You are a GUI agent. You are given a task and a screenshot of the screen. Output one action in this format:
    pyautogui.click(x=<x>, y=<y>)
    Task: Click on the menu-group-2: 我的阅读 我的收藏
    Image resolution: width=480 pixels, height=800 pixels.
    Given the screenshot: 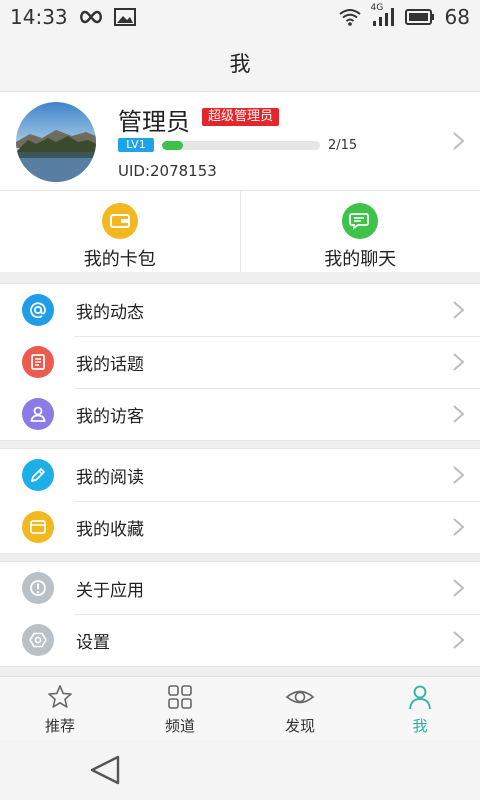 What is the action you would take?
    pyautogui.click(x=240, y=501)
    